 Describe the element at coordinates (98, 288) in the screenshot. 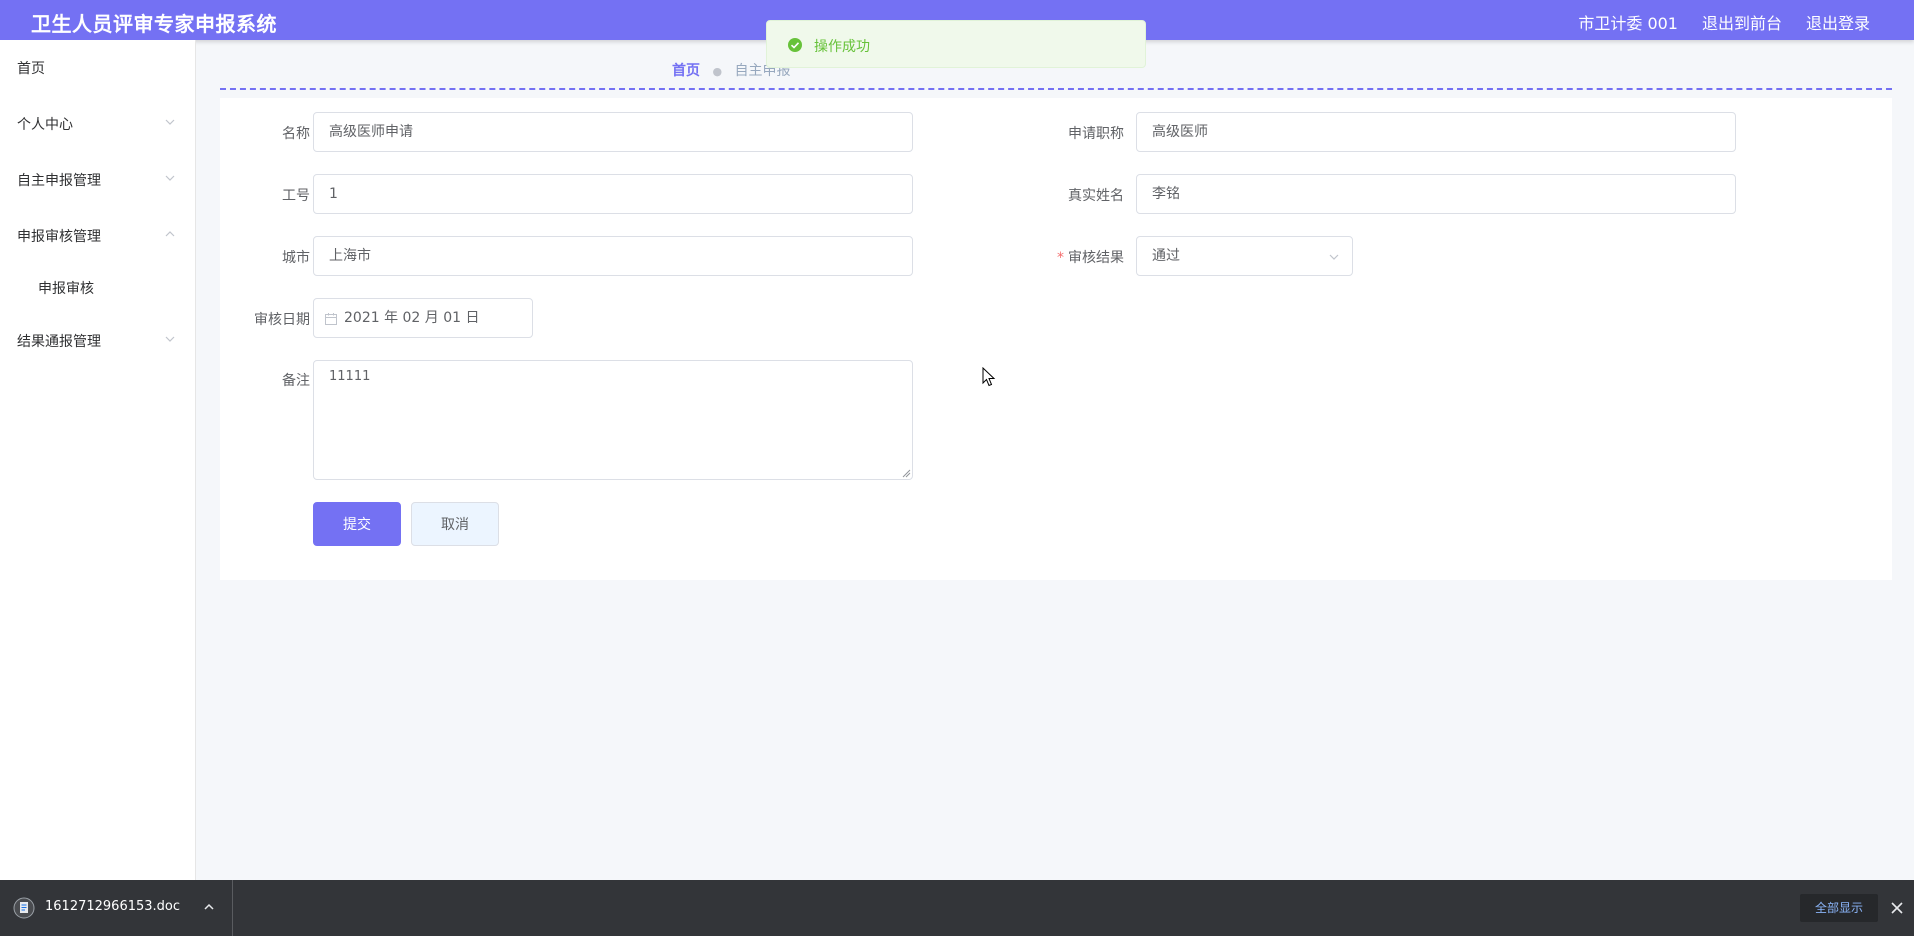

I see `sidebar-item-review: 申报审核` at that location.